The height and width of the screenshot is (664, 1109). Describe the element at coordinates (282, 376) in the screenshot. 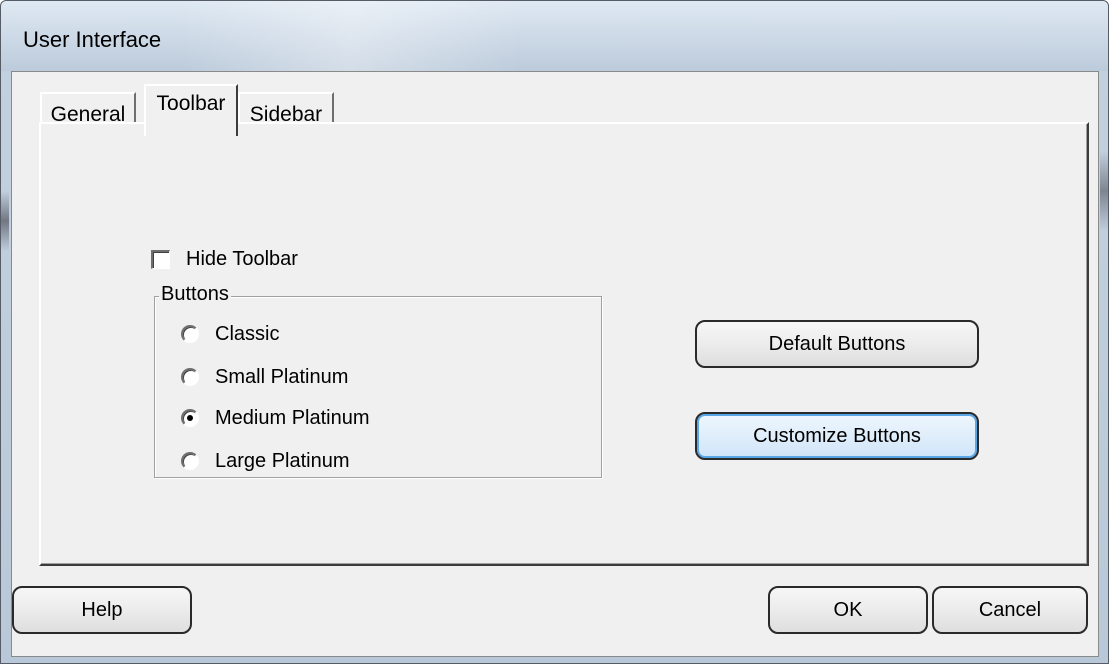

I see `radio-small-platinum-label: Small Platinum` at that location.